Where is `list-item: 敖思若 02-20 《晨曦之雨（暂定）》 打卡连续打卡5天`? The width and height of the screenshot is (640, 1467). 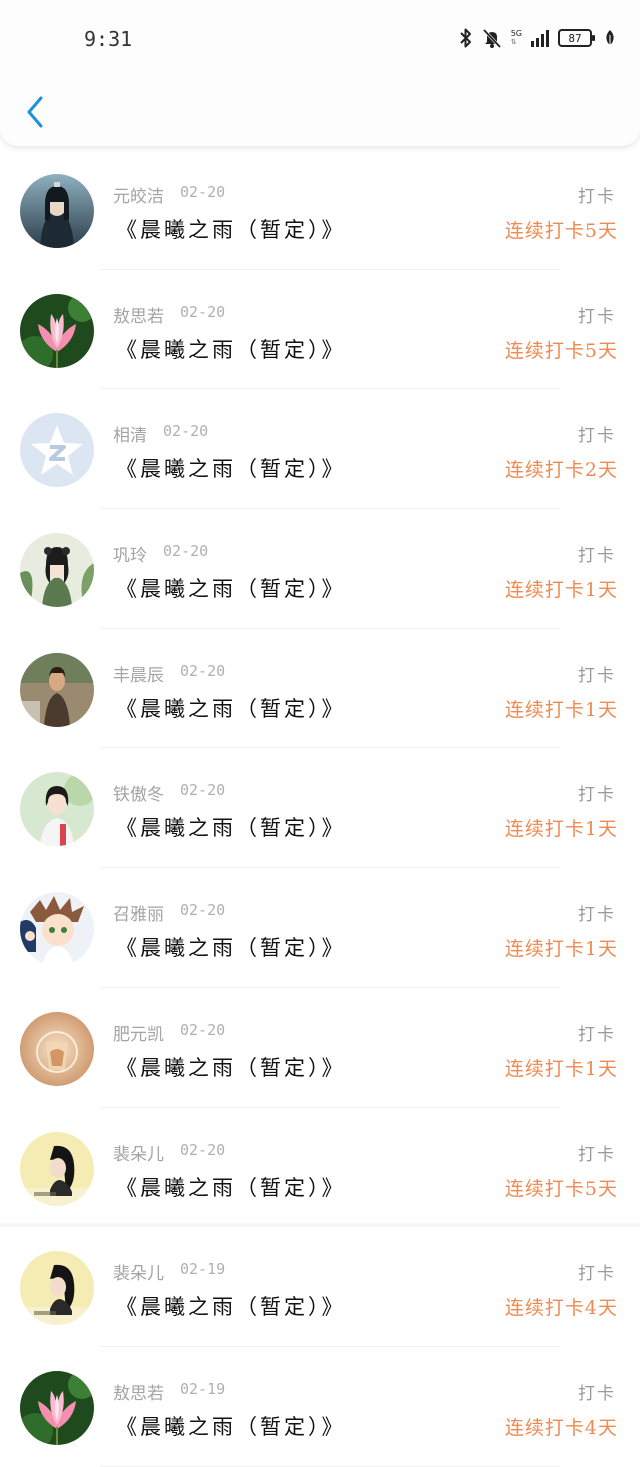
list-item: 敖思若 02-20 《晨曦之雨（暂定）》 打卡连续打卡5天 is located at coordinates (320, 330).